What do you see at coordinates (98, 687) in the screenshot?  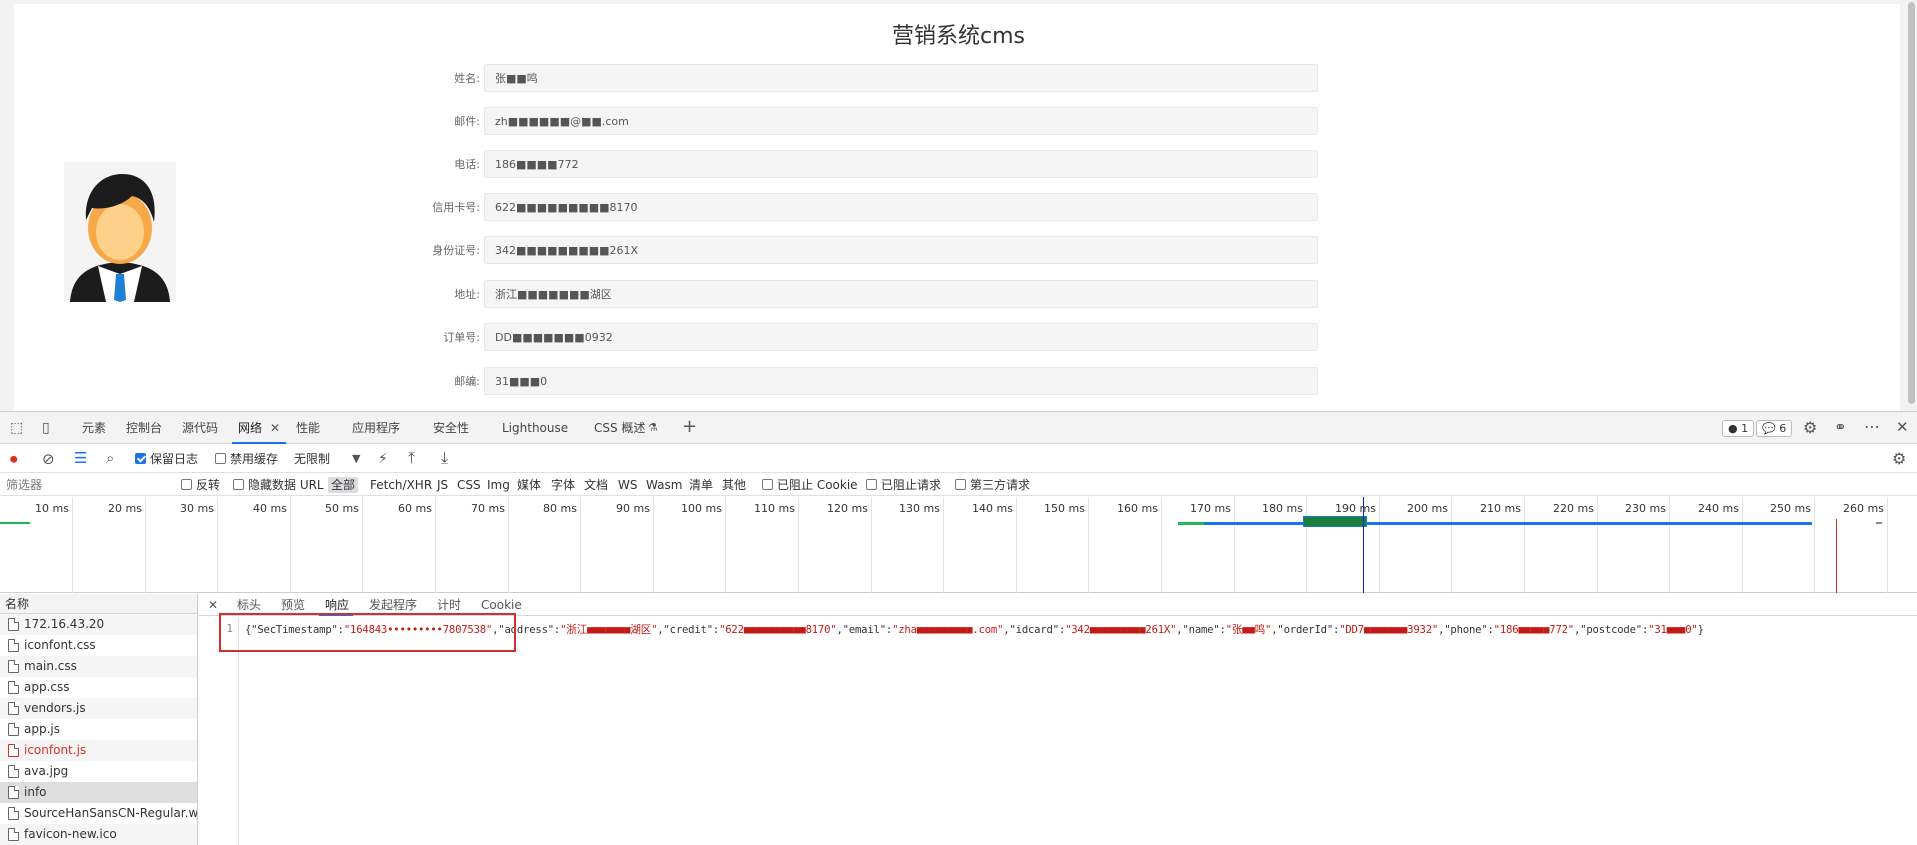 I see `request-row: app.css` at bounding box center [98, 687].